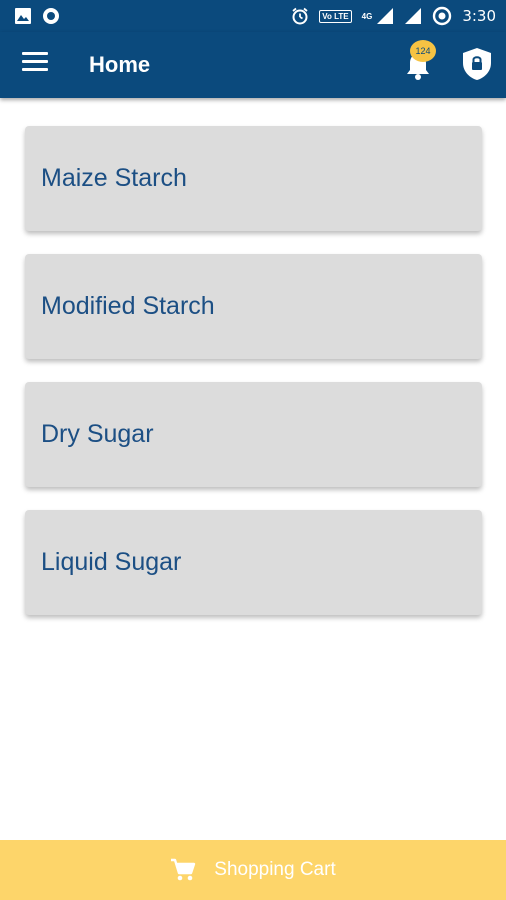 Image resolution: width=506 pixels, height=900 pixels. Describe the element at coordinates (253, 562) in the screenshot. I see `category-card-liquid-sugar: Liquid Sugar` at that location.